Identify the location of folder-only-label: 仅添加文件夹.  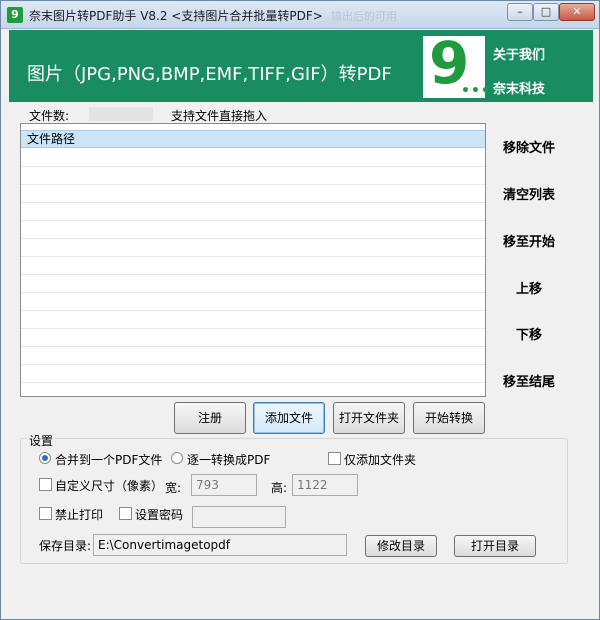
(380, 459).